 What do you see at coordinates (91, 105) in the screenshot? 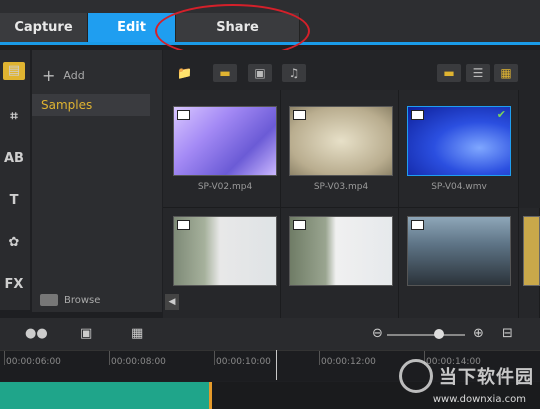
I see `library-folder-samples: Samples` at bounding box center [91, 105].